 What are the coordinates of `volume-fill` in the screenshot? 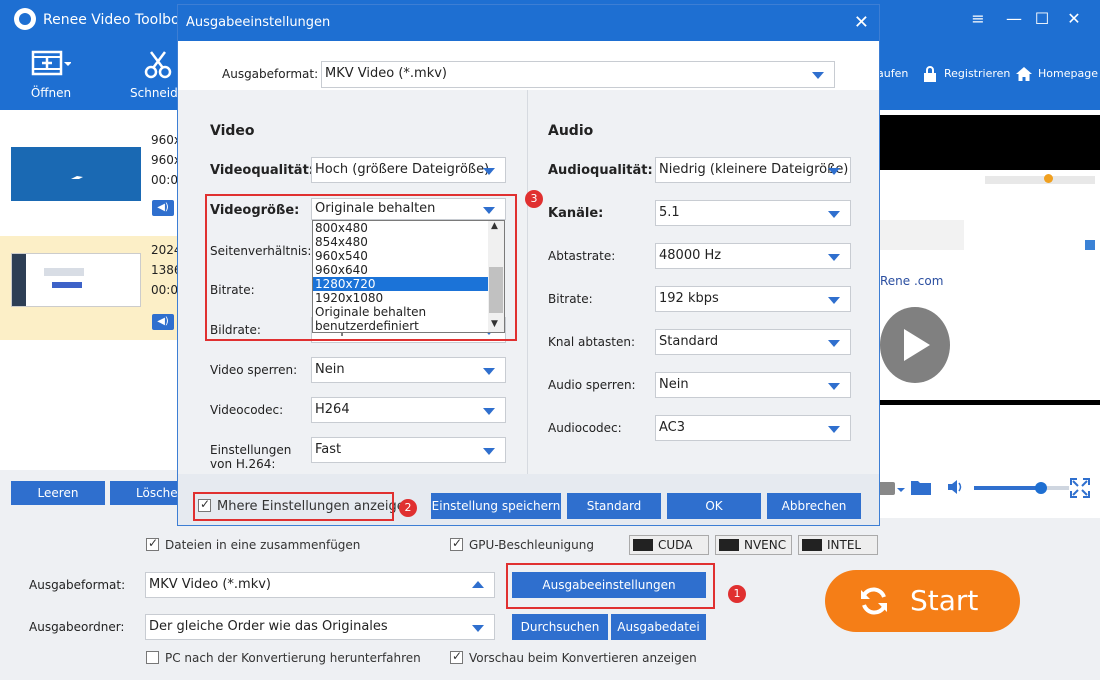 It's located at (1007, 488).